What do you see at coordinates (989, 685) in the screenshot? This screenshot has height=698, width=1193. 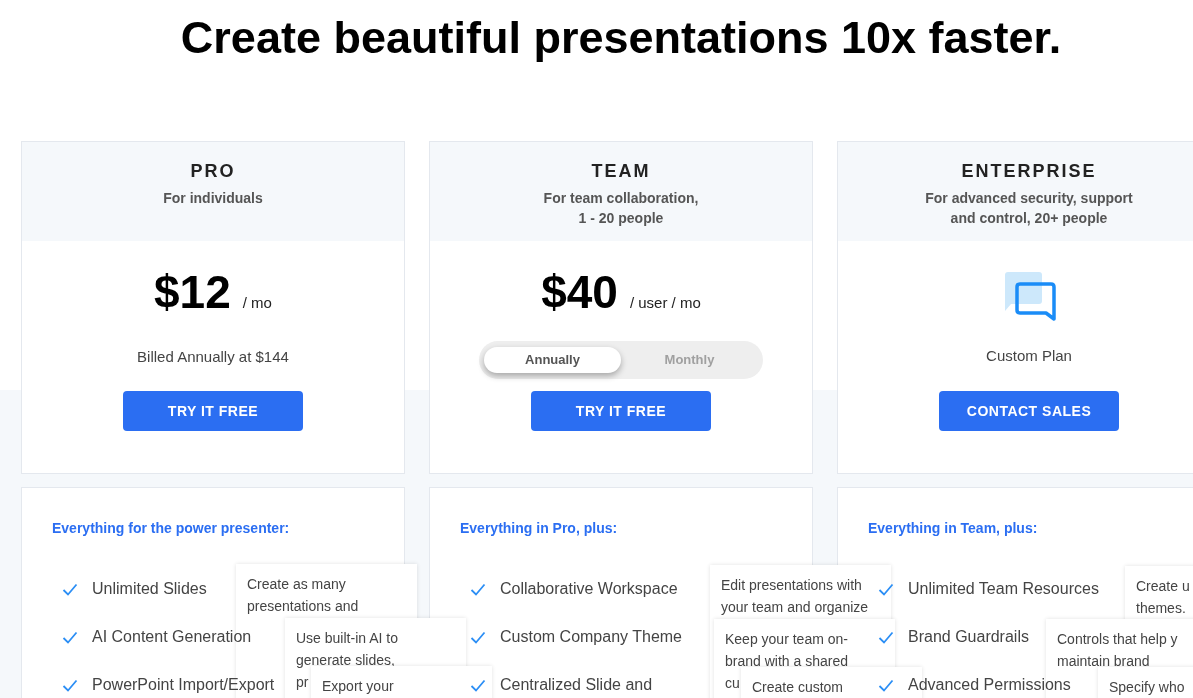 I see `feature-label: Advanced Permissions` at bounding box center [989, 685].